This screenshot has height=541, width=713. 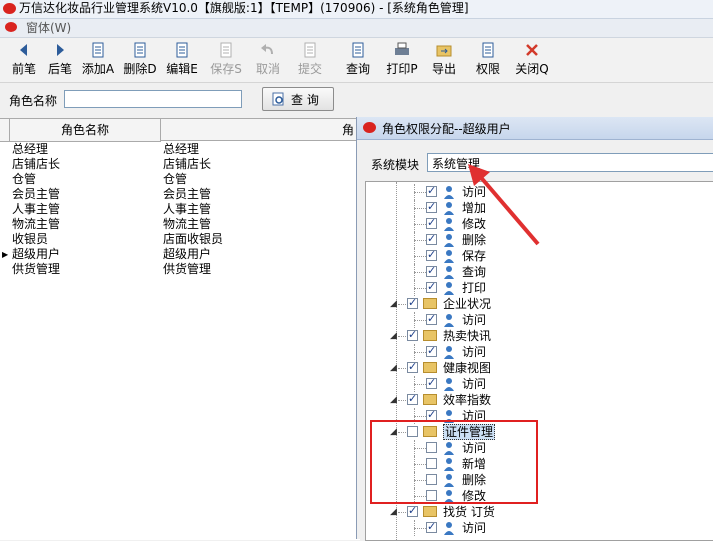 I want to click on toolbar-button-8: 查询, so click(x=358, y=60).